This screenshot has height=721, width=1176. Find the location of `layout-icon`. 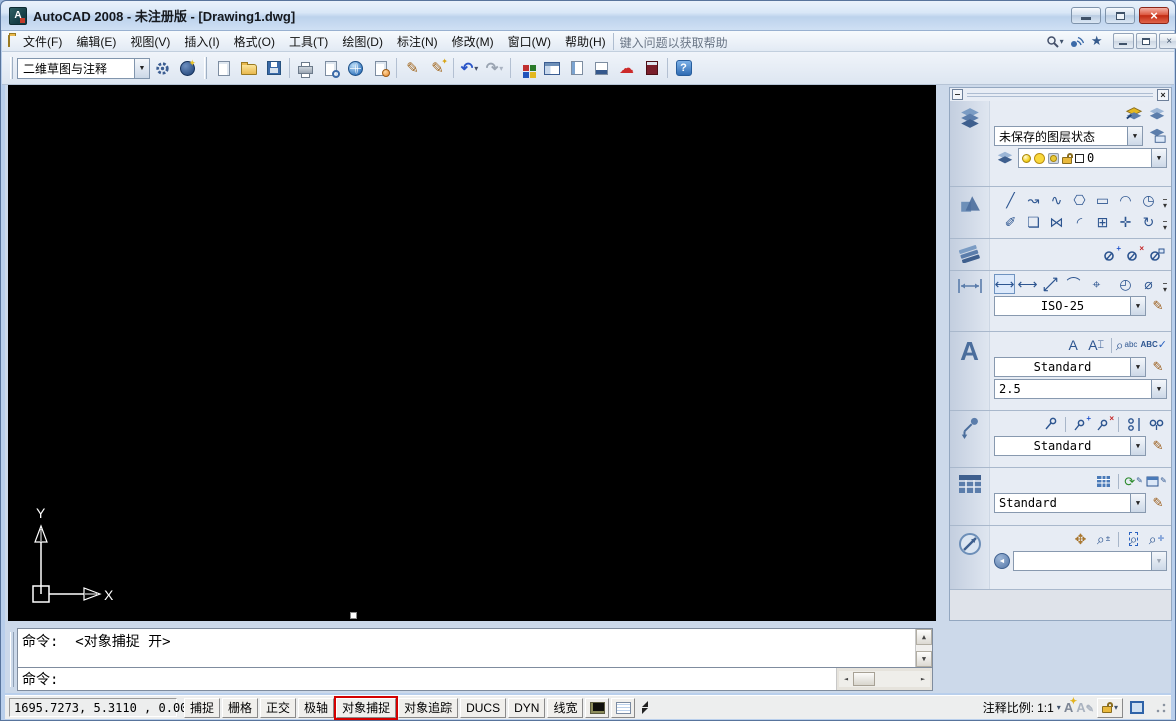

layout-icon is located at coordinates (623, 707).